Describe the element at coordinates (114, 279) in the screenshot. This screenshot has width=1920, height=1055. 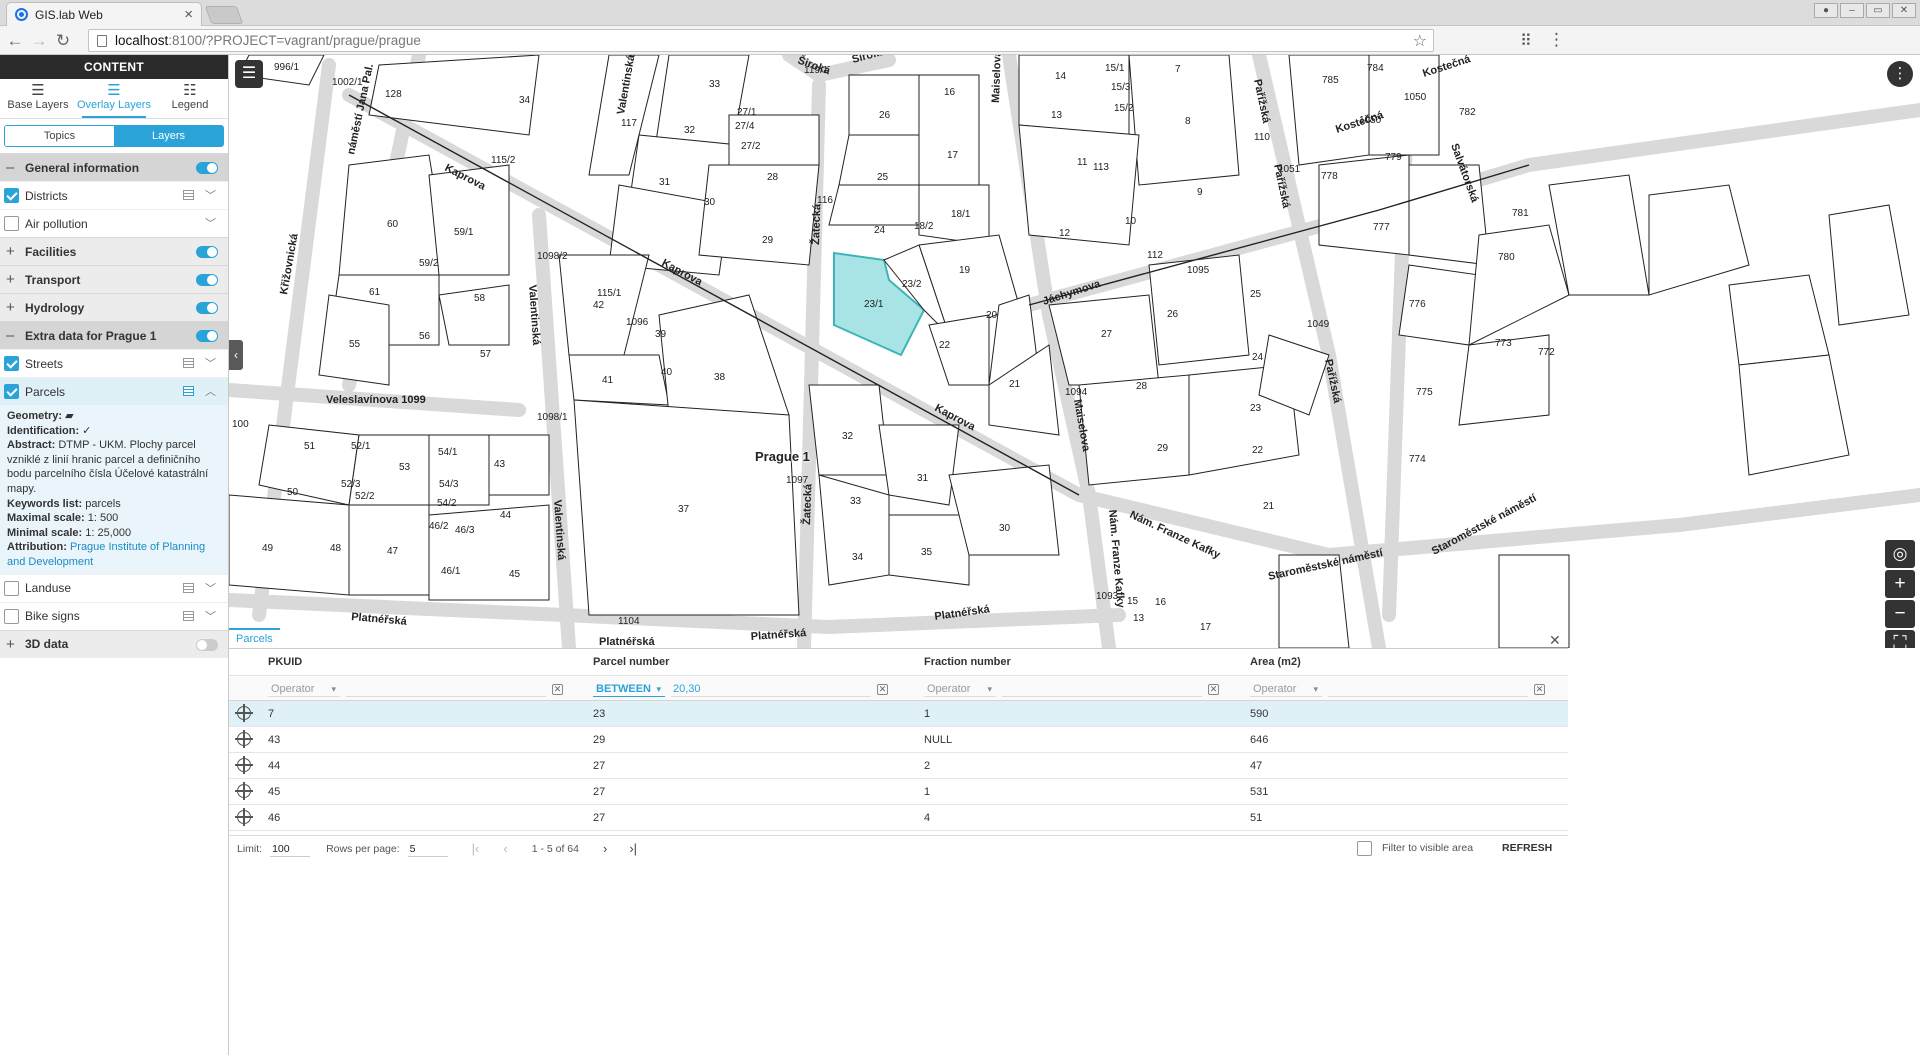
I see `group-transport: + Transport` at that location.